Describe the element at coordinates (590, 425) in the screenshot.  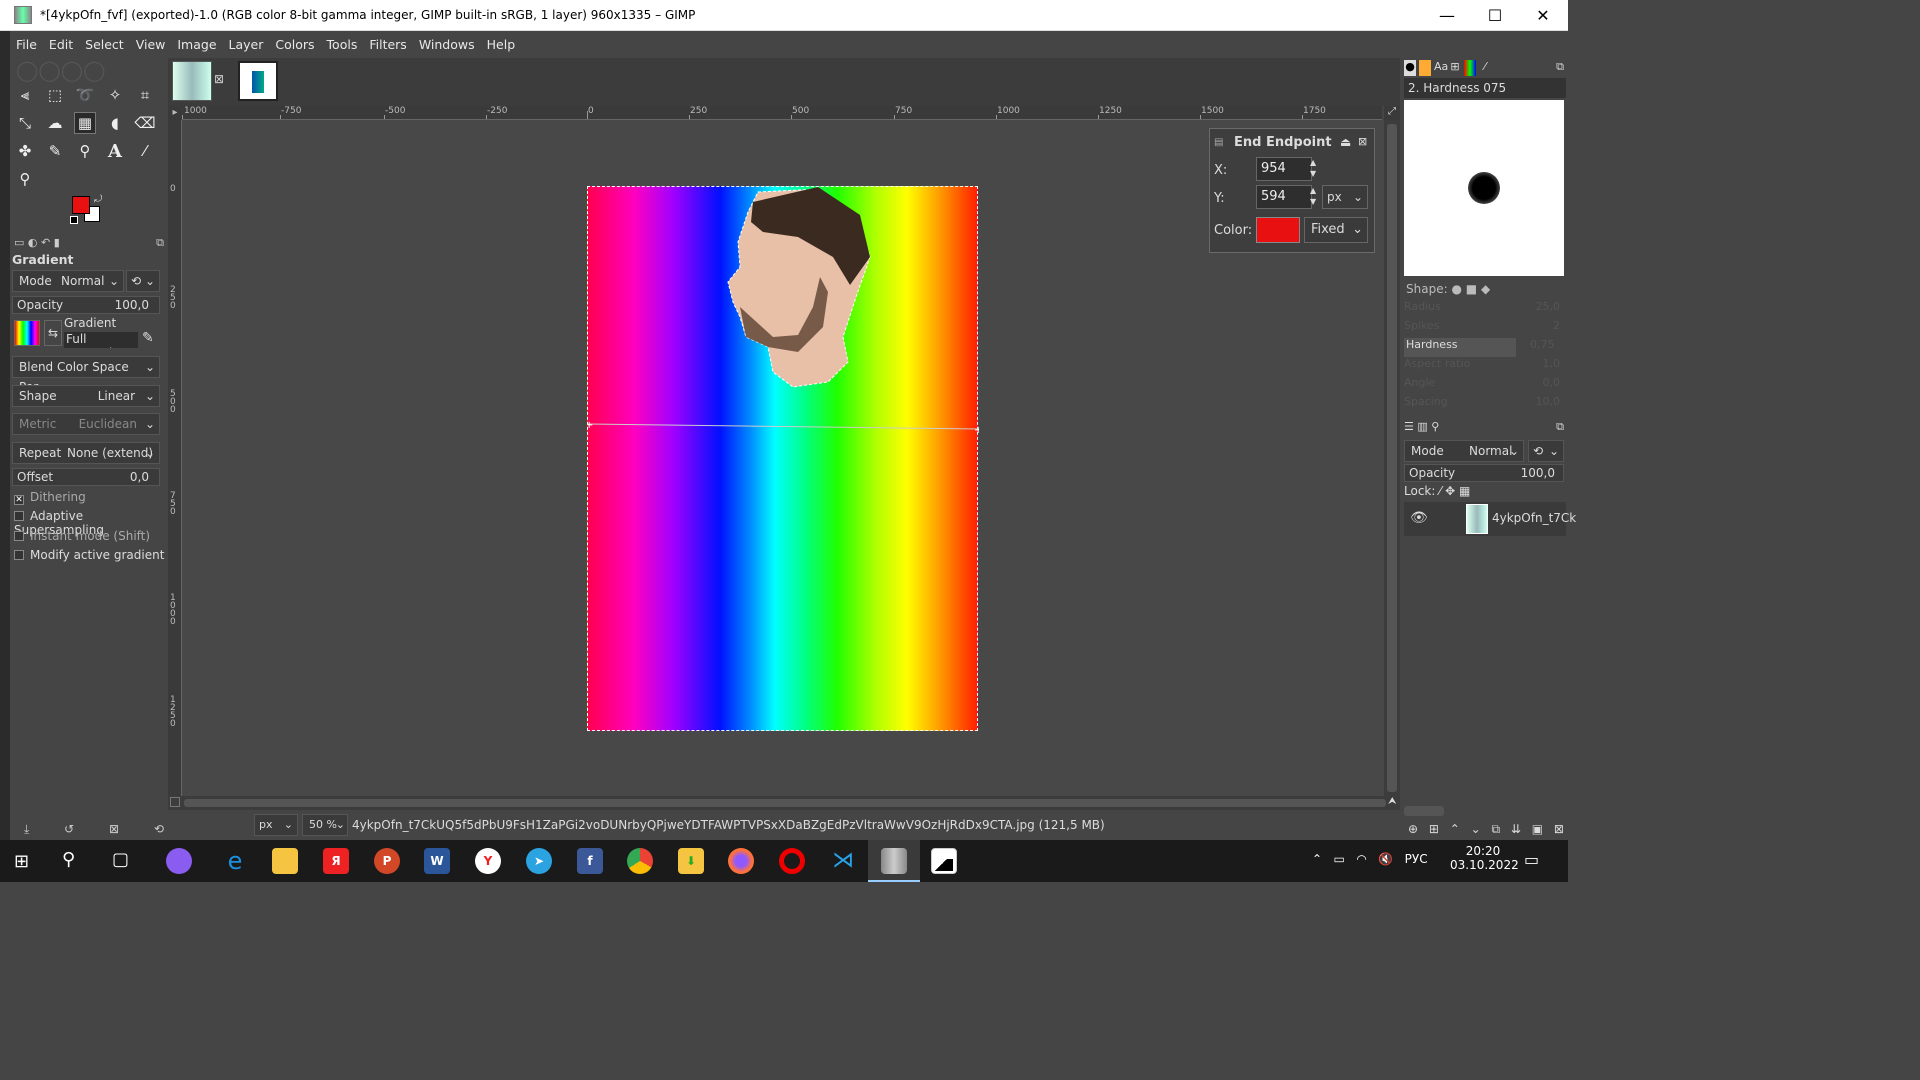
I see `start-endpoint-icon: +` at that location.